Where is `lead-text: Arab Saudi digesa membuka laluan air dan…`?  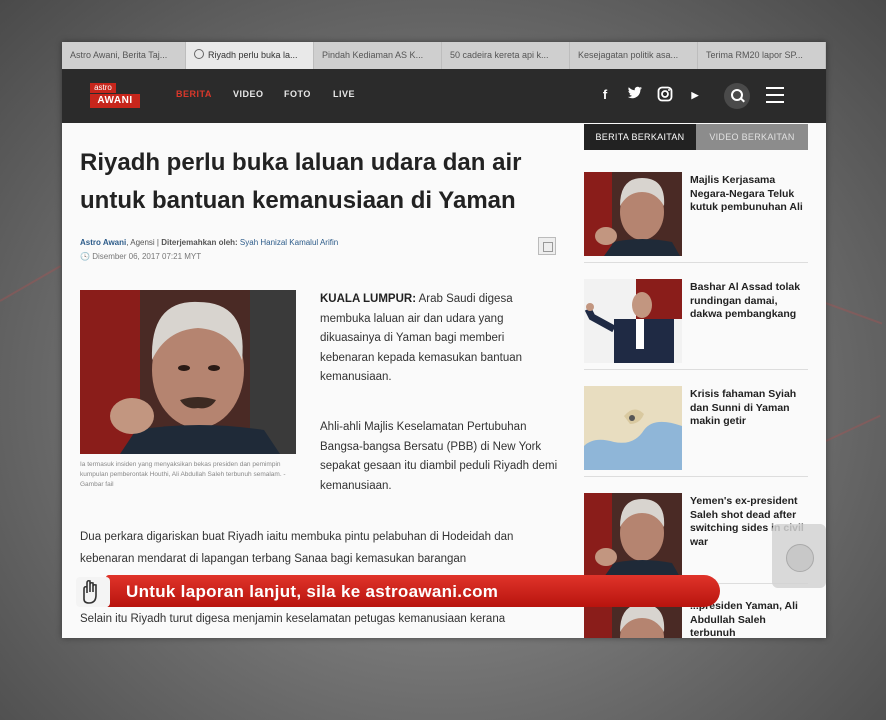
lead-text: Arab Saudi digesa membuka laluan air dan… is located at coordinates (421, 338).